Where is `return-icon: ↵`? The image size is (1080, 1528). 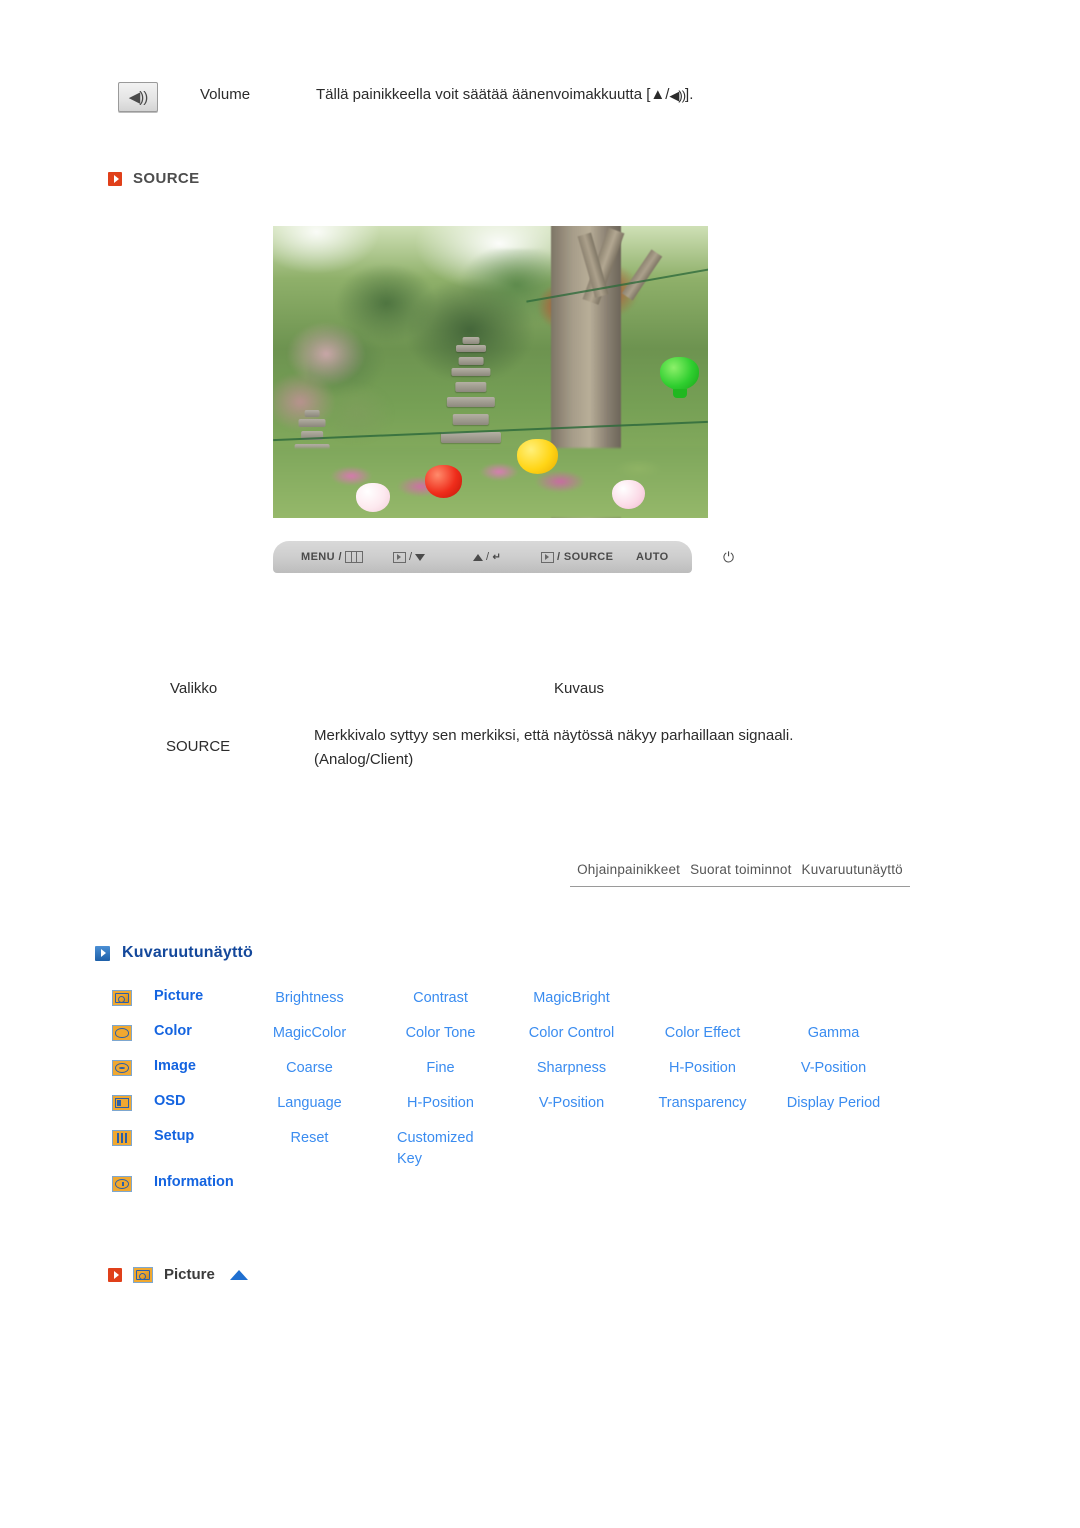 return-icon: ↵ is located at coordinates (497, 557).